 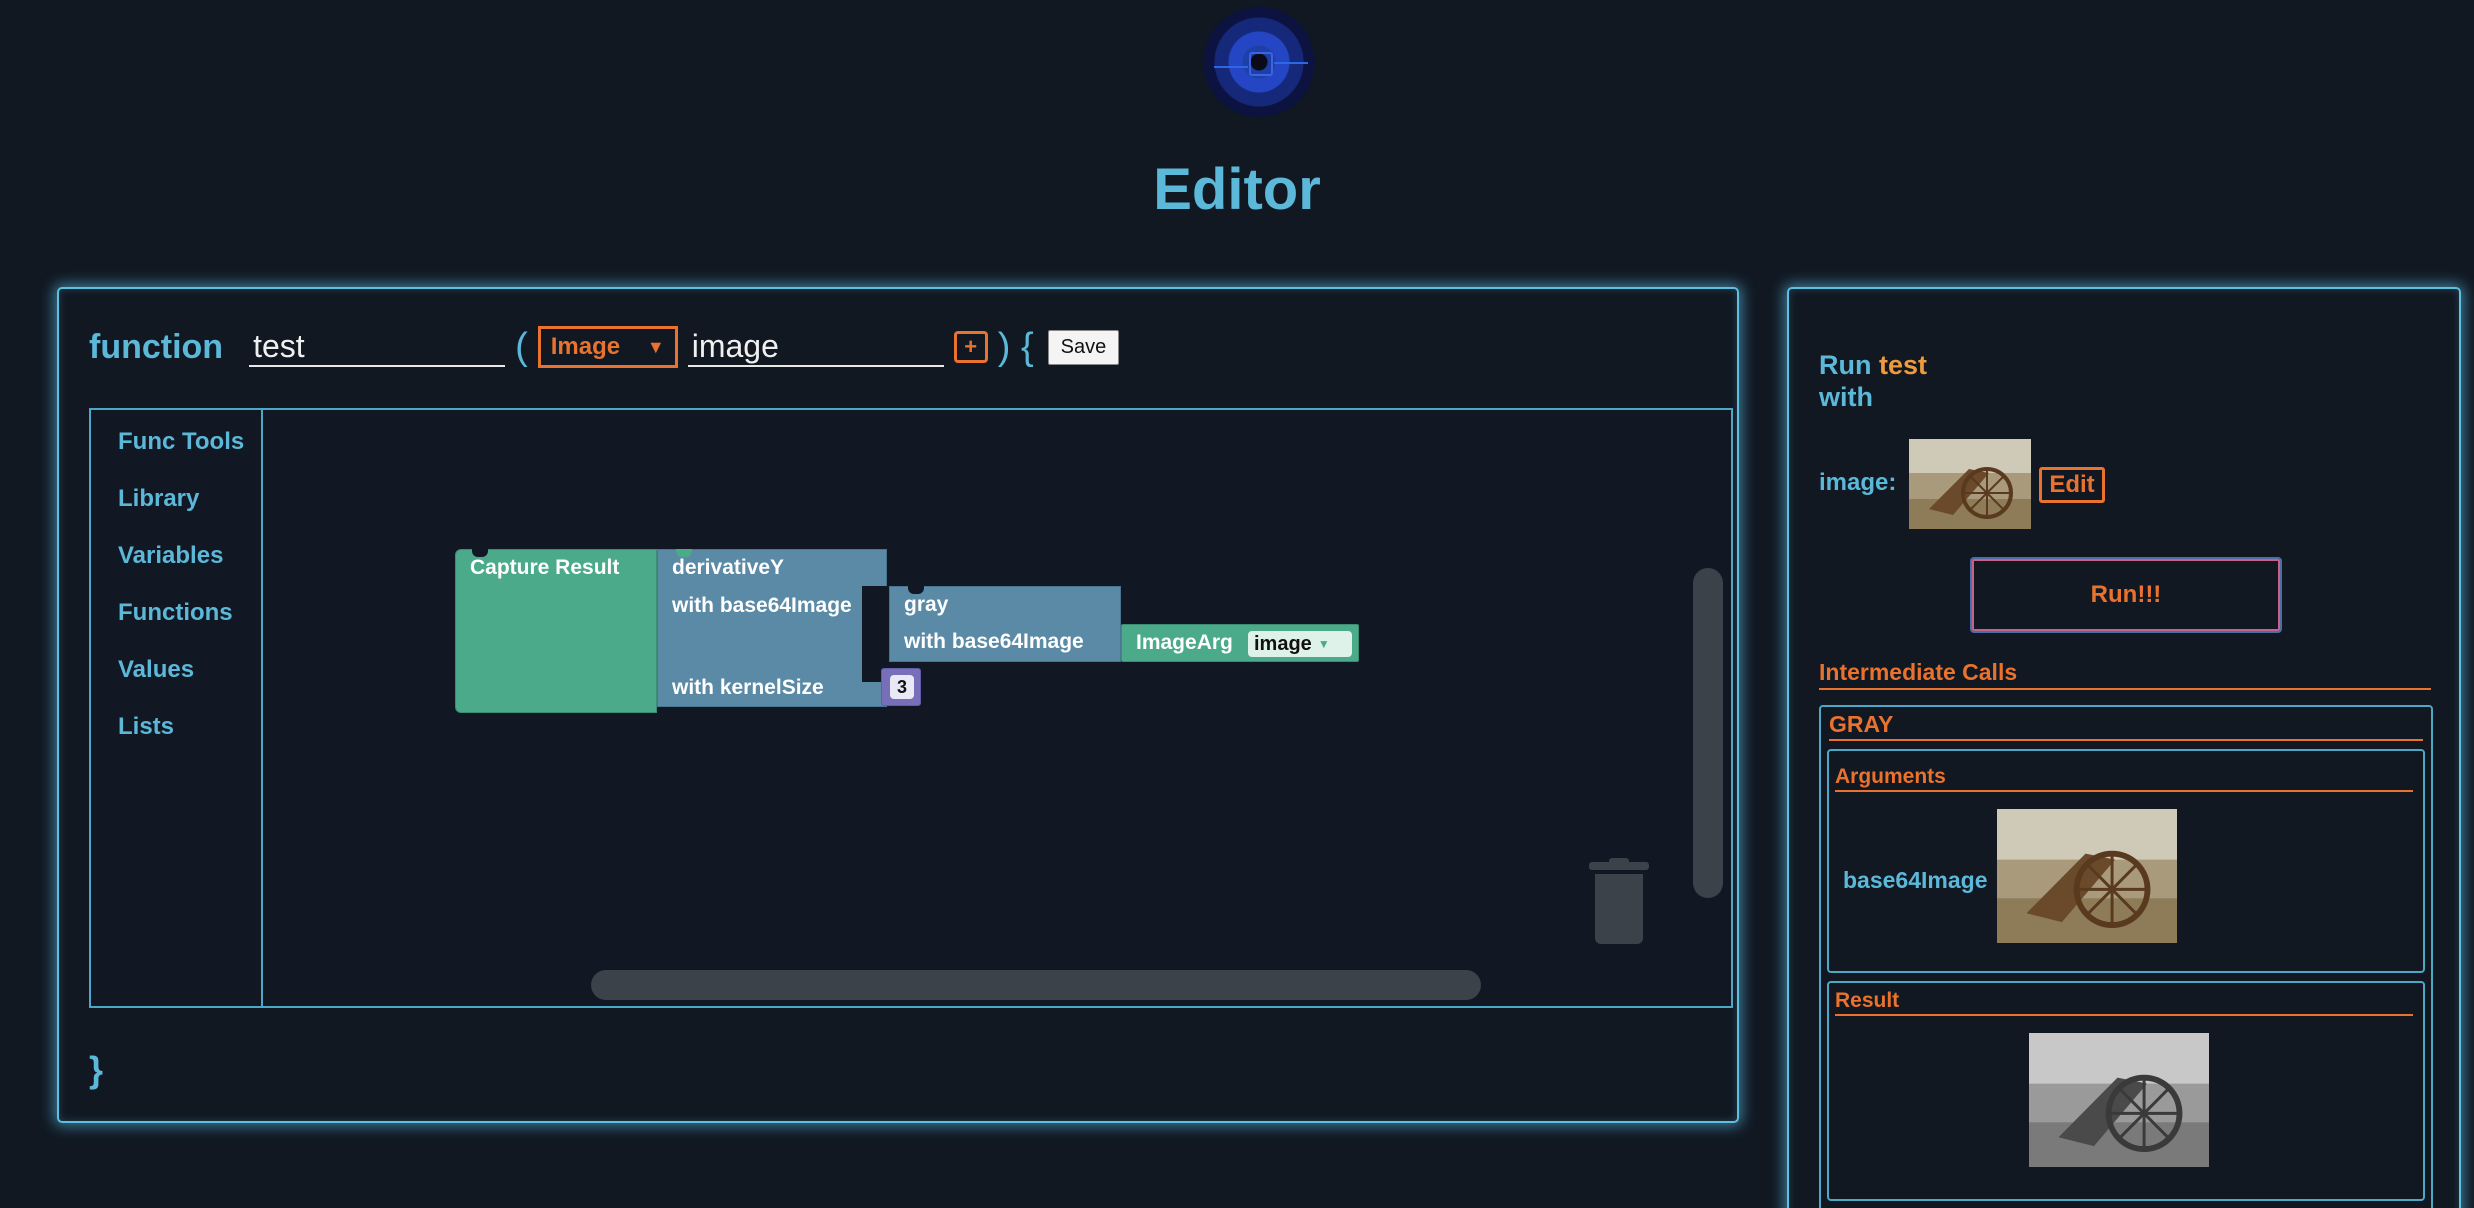 What do you see at coordinates (156, 346) in the screenshot?
I see `function-keyword: function` at bounding box center [156, 346].